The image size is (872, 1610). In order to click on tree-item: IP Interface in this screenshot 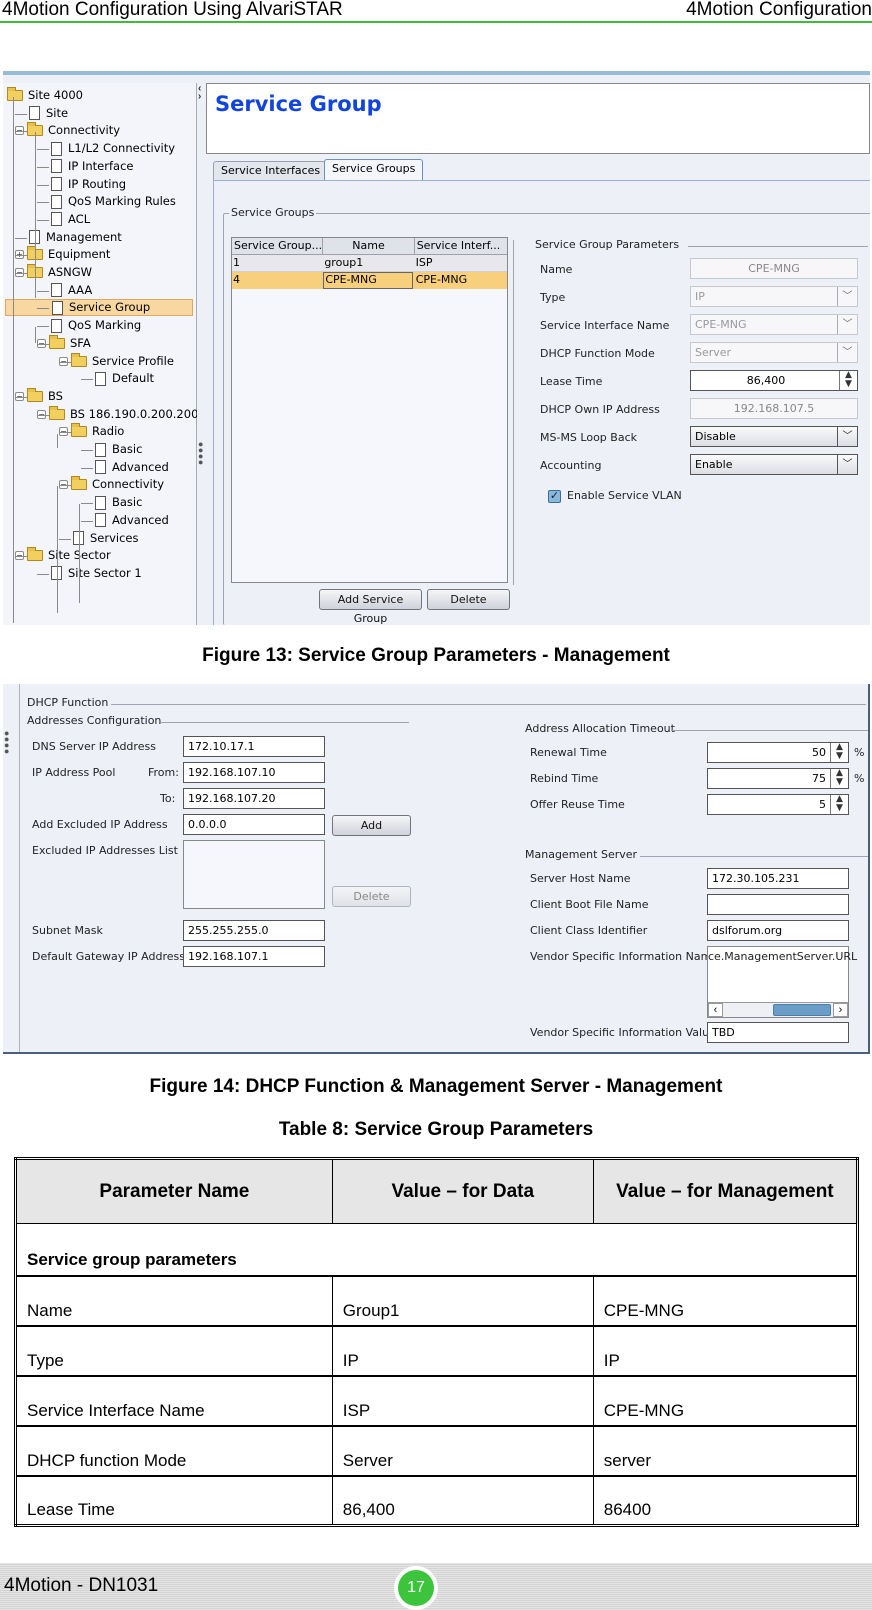, I will do `click(92, 166)`.